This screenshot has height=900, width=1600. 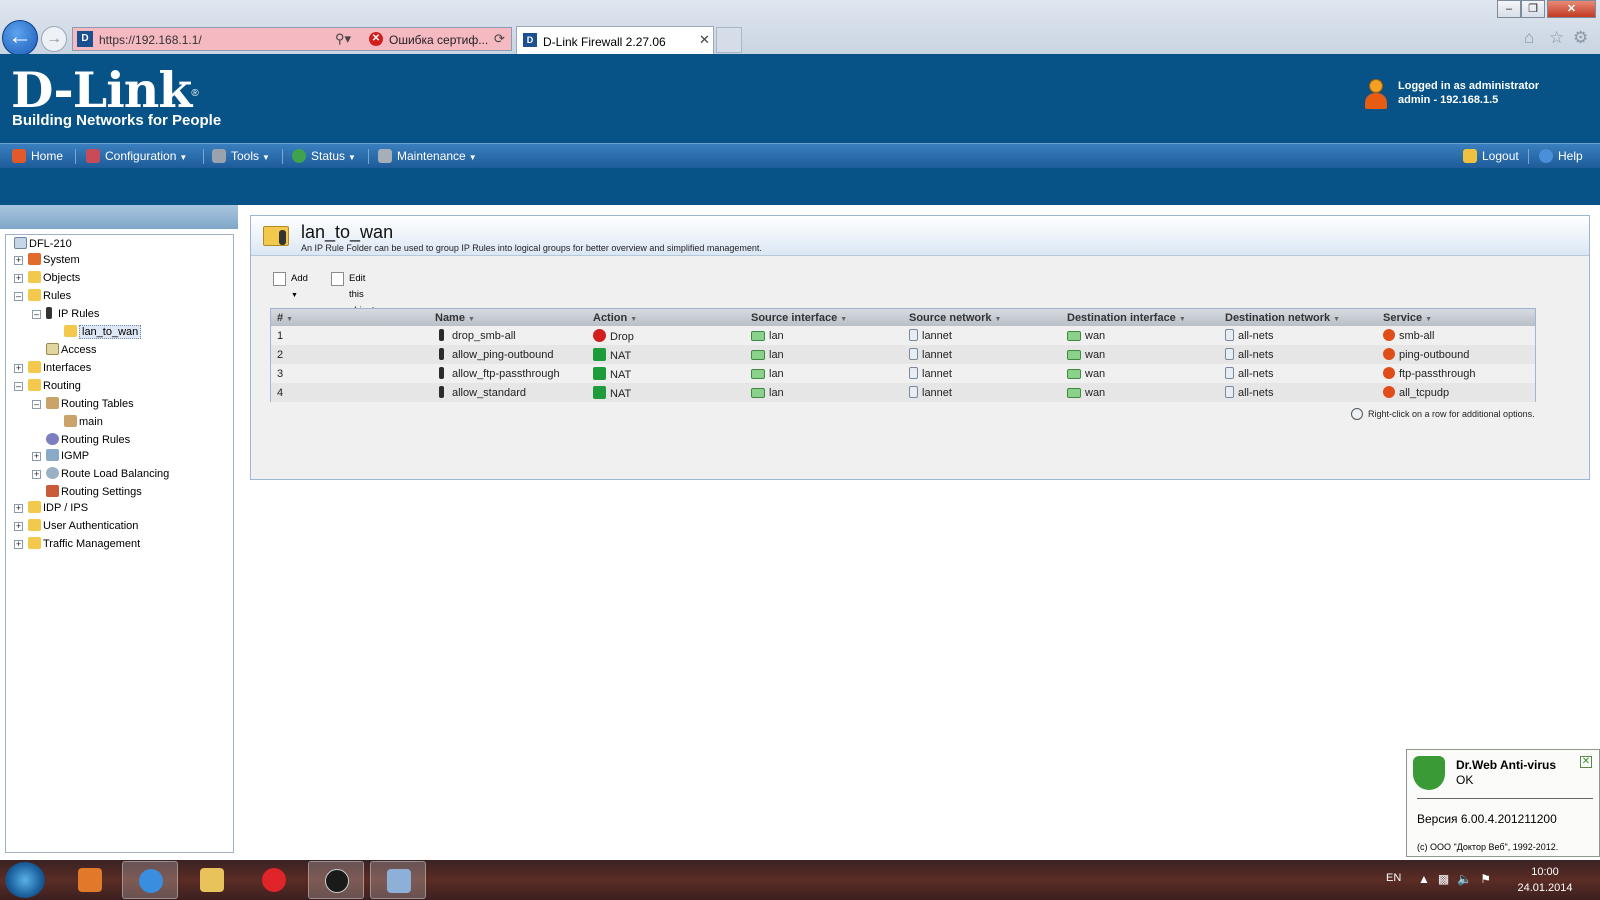 What do you see at coordinates (54, 39) in the screenshot?
I see `forward-arrow-icon: →` at bounding box center [54, 39].